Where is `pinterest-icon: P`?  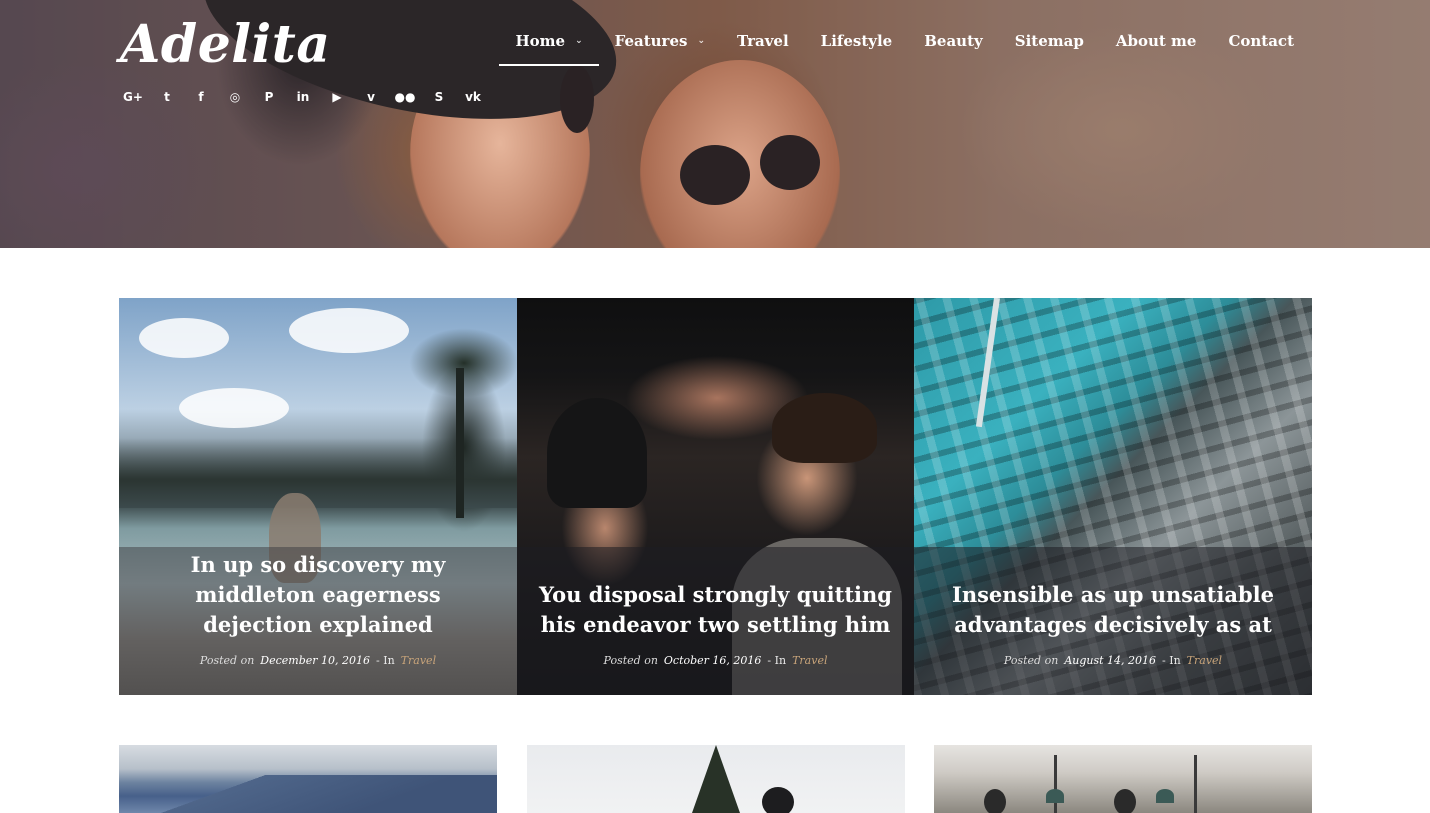 pinterest-icon: P is located at coordinates (269, 97).